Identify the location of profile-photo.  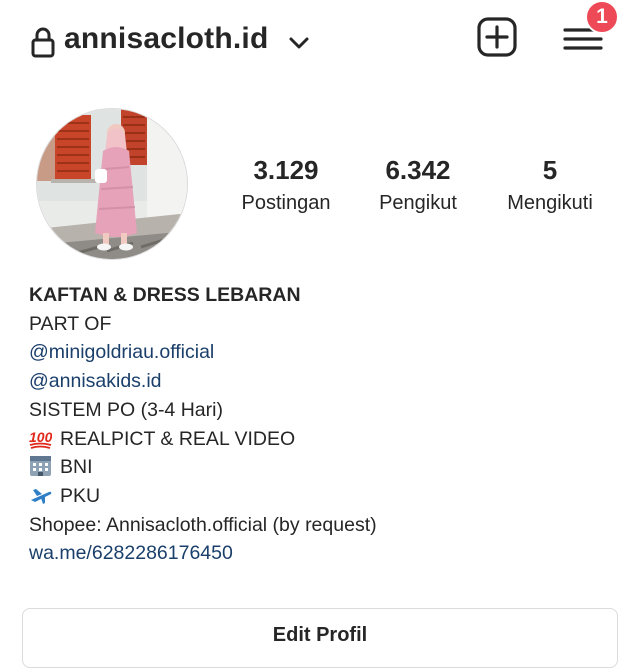
(112, 184).